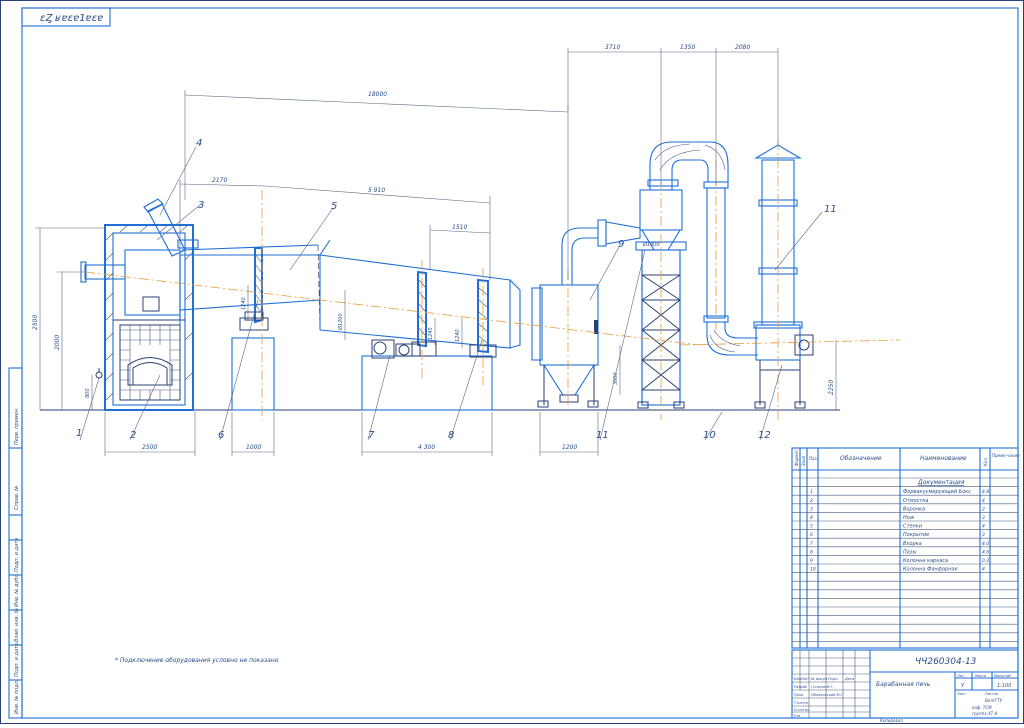 This screenshot has height=728, width=1024. Describe the element at coordinates (783, 276) in the screenshot. I see `exhaust-stack` at that location.